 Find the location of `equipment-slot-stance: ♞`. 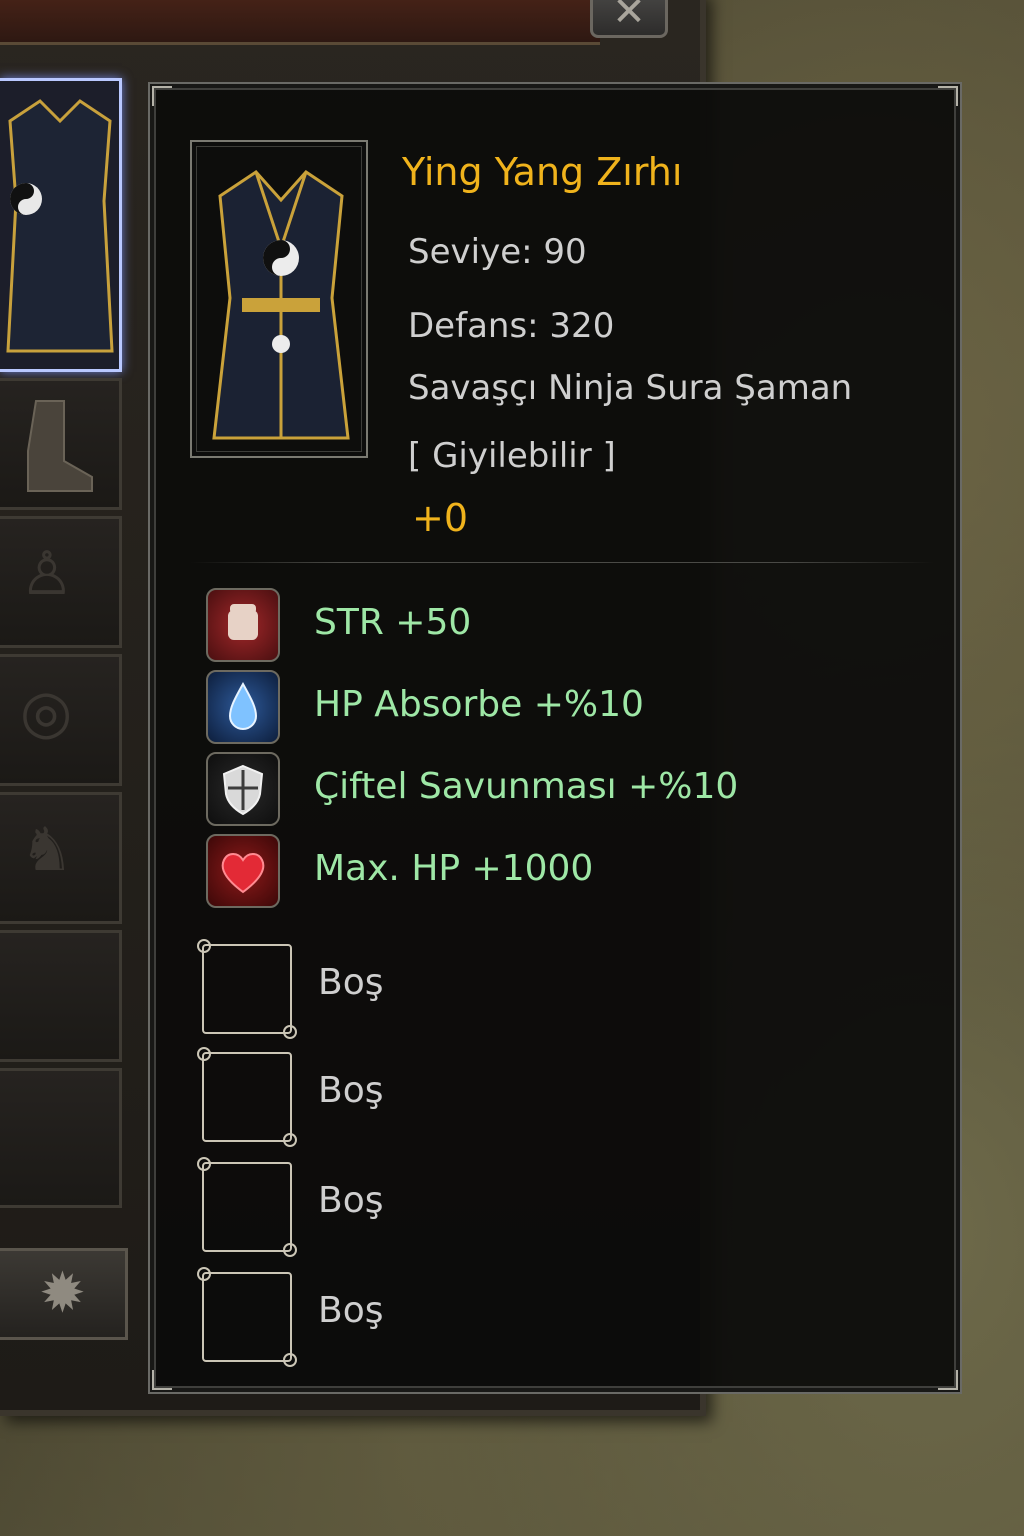

equipment-slot-stance: ♞ is located at coordinates (61, 858).